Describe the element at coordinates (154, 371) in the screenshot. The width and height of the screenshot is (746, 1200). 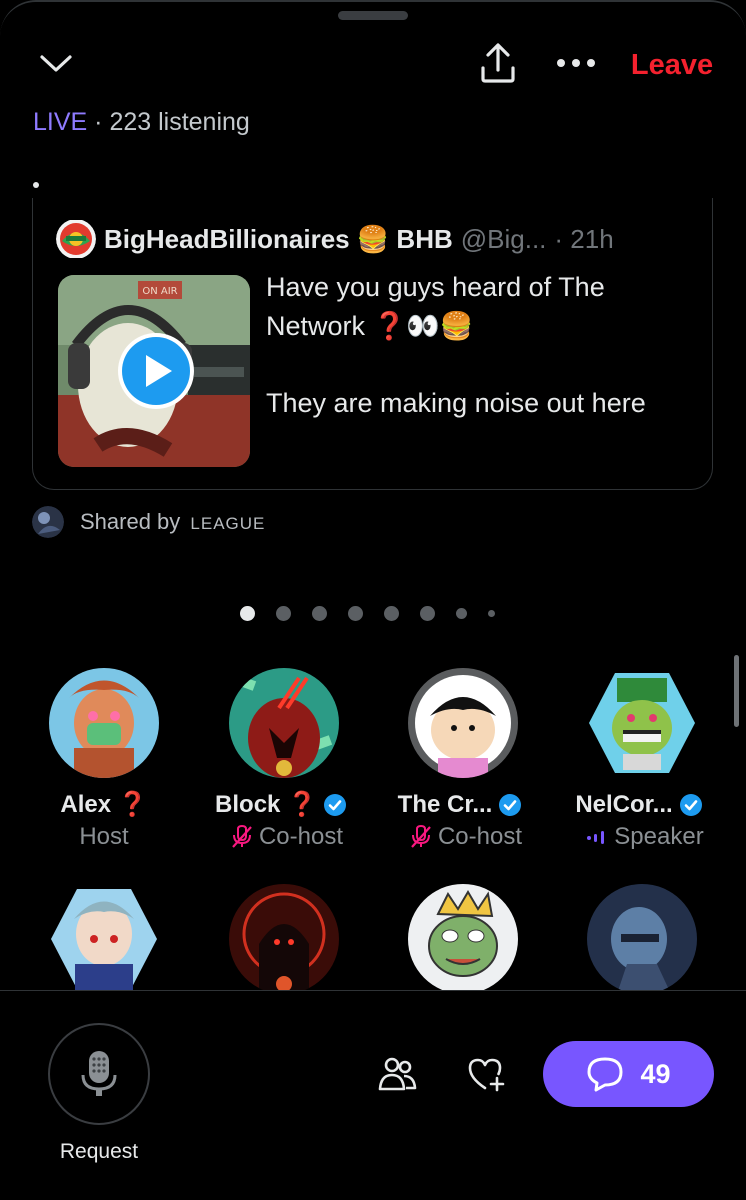
I see `post-video-thumbnail: ON AIR` at that location.